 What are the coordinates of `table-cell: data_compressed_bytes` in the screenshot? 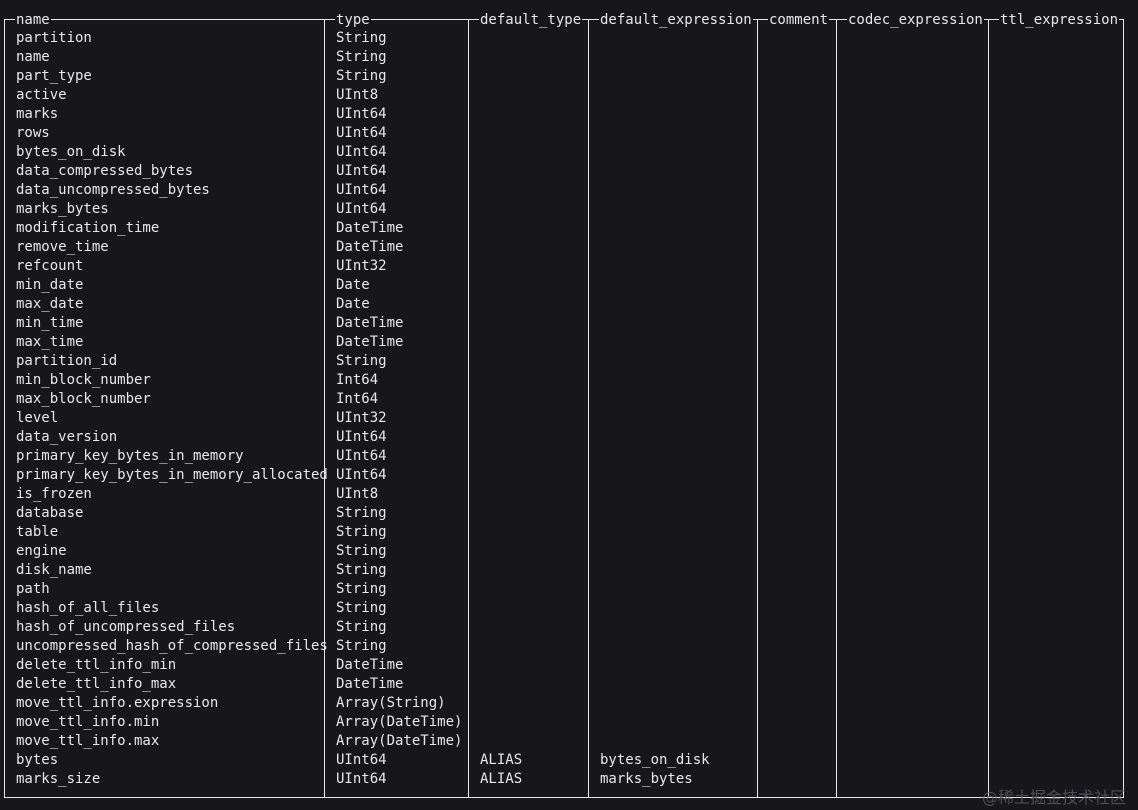 It's located at (105, 171).